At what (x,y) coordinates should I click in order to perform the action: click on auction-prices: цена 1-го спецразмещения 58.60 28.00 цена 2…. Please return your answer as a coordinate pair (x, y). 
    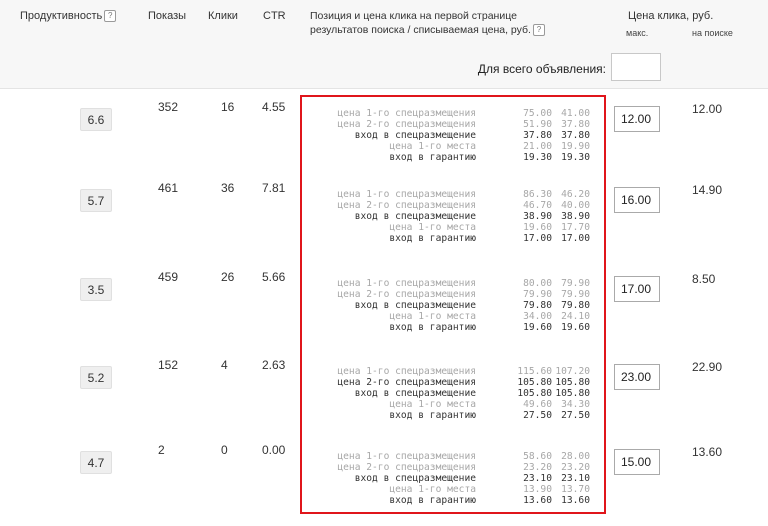
    Looking at the image, I should click on (453, 483).